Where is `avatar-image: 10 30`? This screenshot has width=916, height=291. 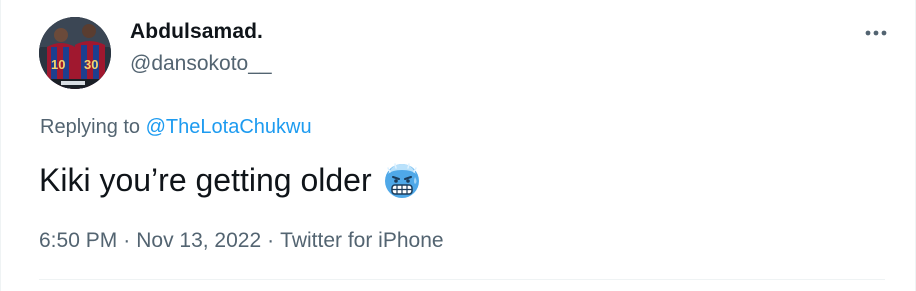
avatar-image: 10 30 is located at coordinates (75, 53).